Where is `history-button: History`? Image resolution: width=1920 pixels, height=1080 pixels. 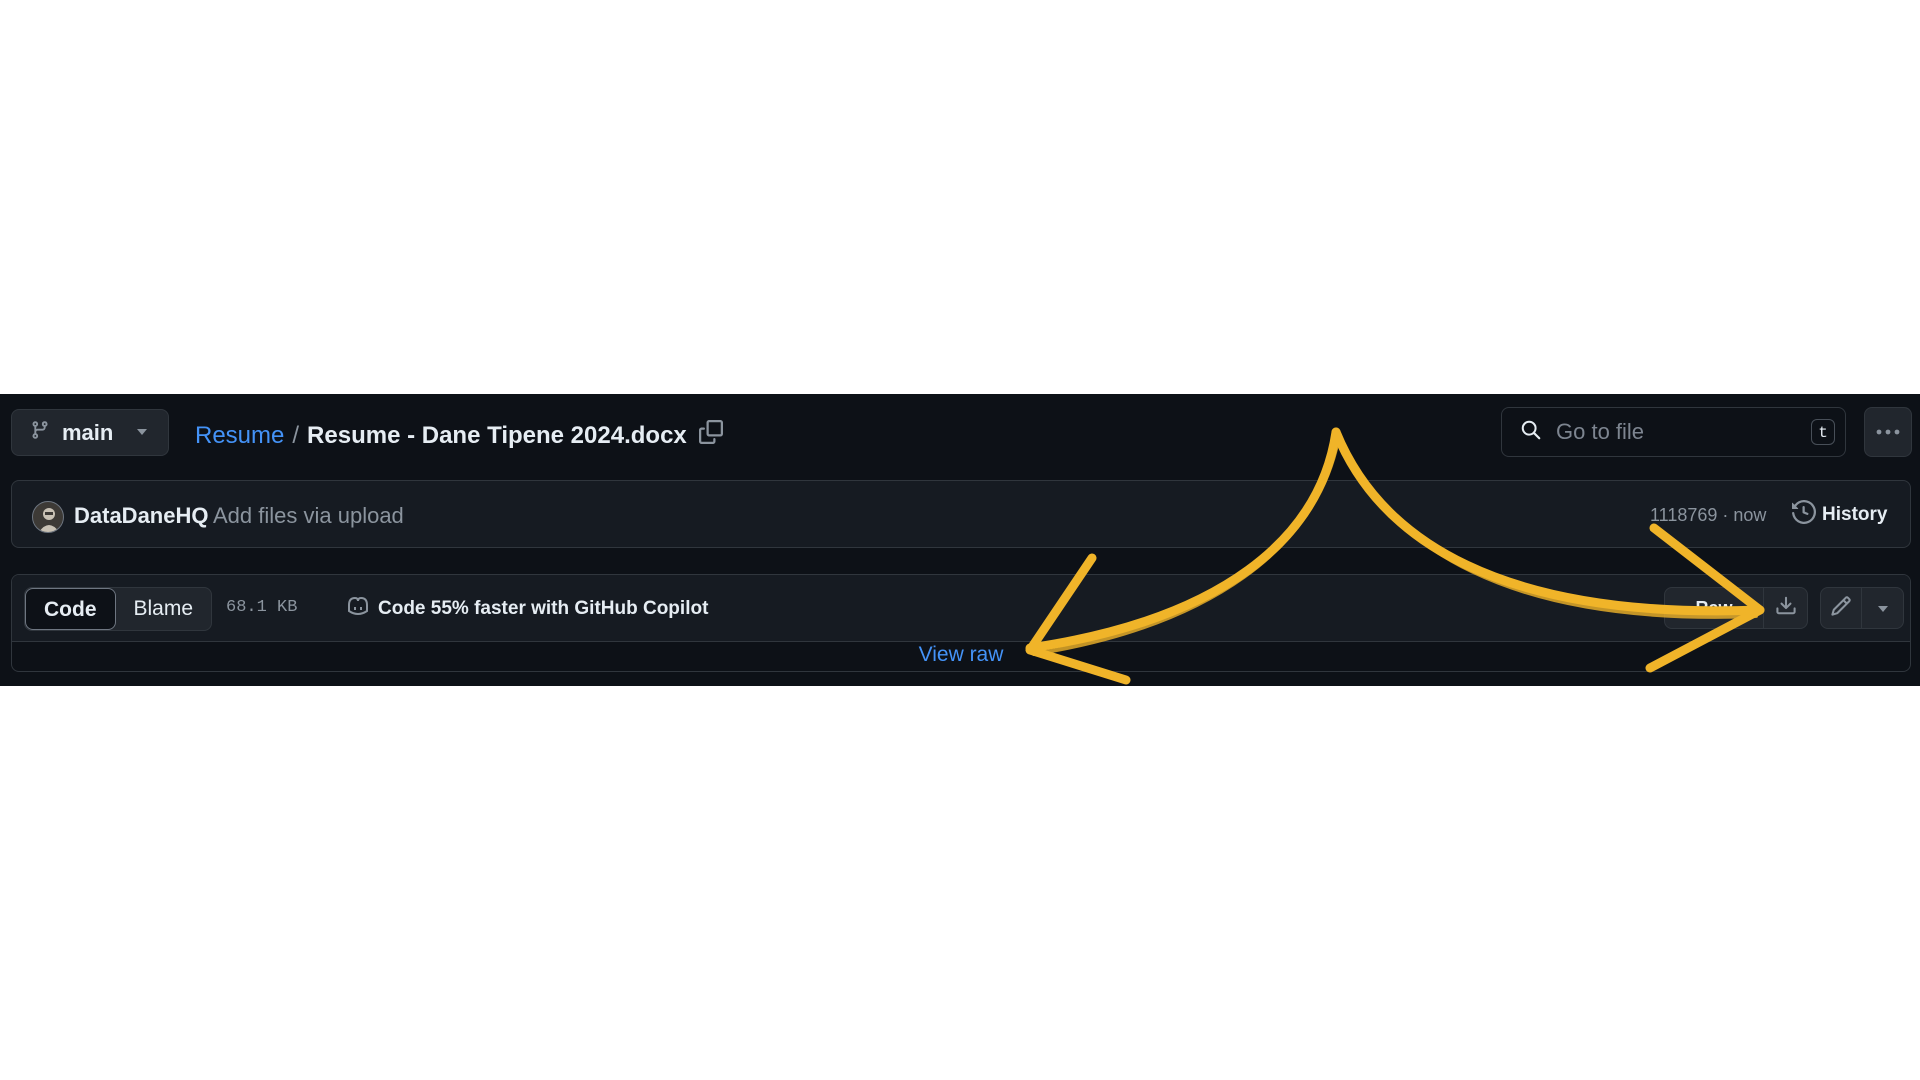
history-button: History is located at coordinates (1840, 514).